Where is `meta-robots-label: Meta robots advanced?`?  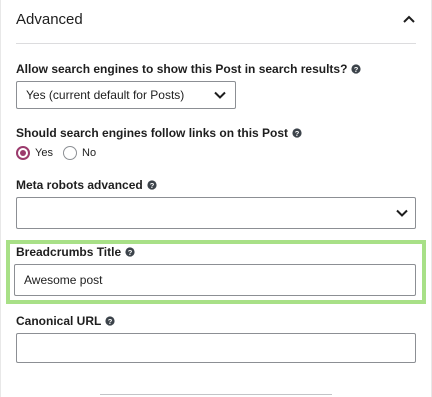
meta-robots-label: Meta robots advanced? is located at coordinates (86, 185).